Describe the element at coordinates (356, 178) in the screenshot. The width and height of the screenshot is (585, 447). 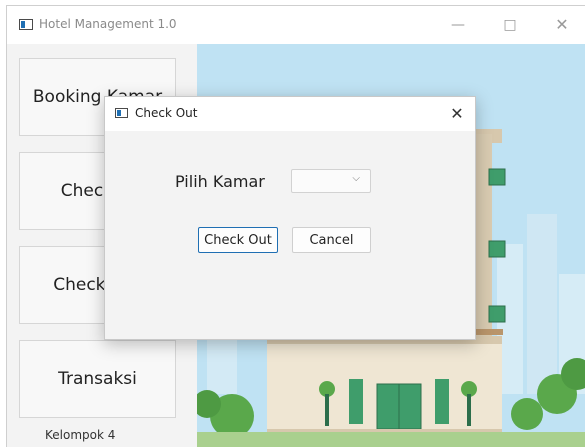
I see `chevron-down-icon: ⌵` at that location.